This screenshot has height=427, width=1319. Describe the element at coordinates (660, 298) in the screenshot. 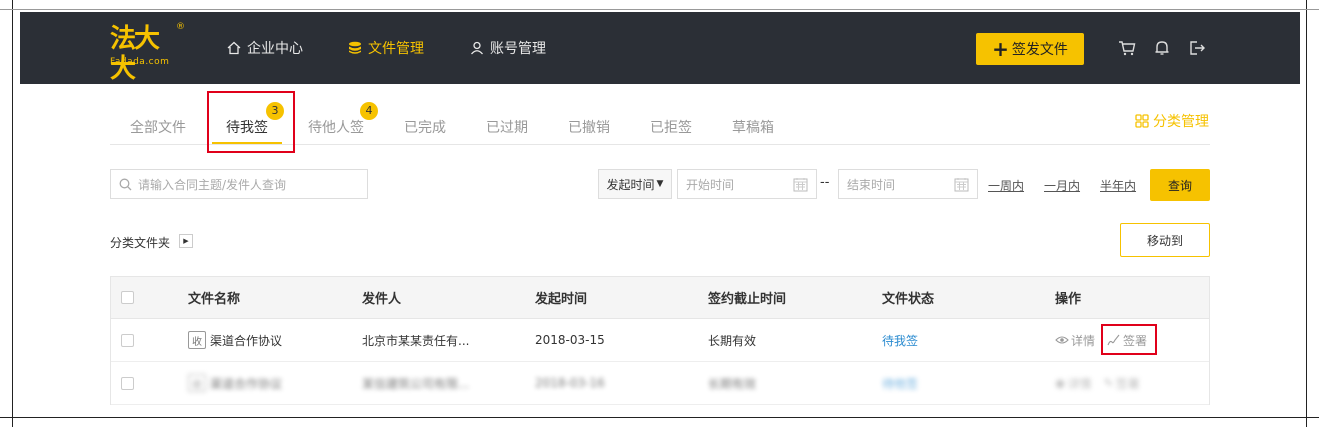

I see `table-header: 文件名称 发件人 发起时间 签约截止时间 文件状态 操作` at that location.